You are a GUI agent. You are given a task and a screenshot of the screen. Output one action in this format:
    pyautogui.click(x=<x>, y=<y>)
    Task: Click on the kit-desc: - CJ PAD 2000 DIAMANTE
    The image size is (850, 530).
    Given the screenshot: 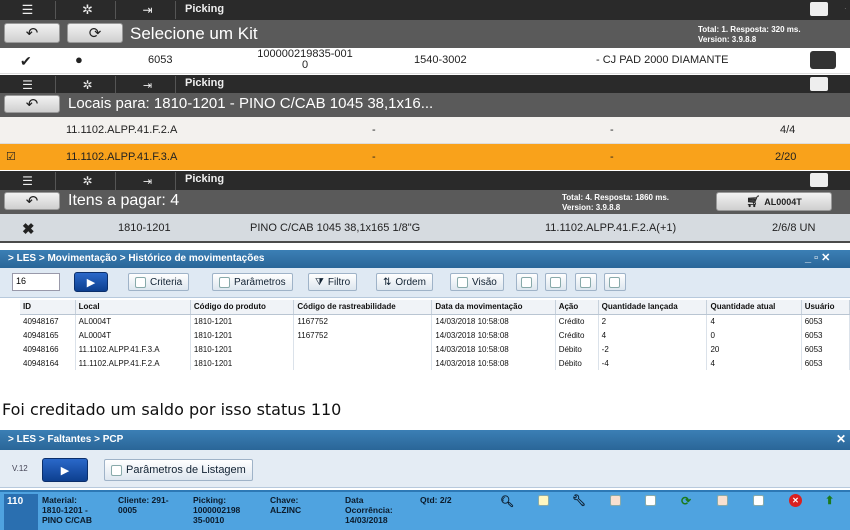 What is the action you would take?
    pyautogui.click(x=662, y=60)
    